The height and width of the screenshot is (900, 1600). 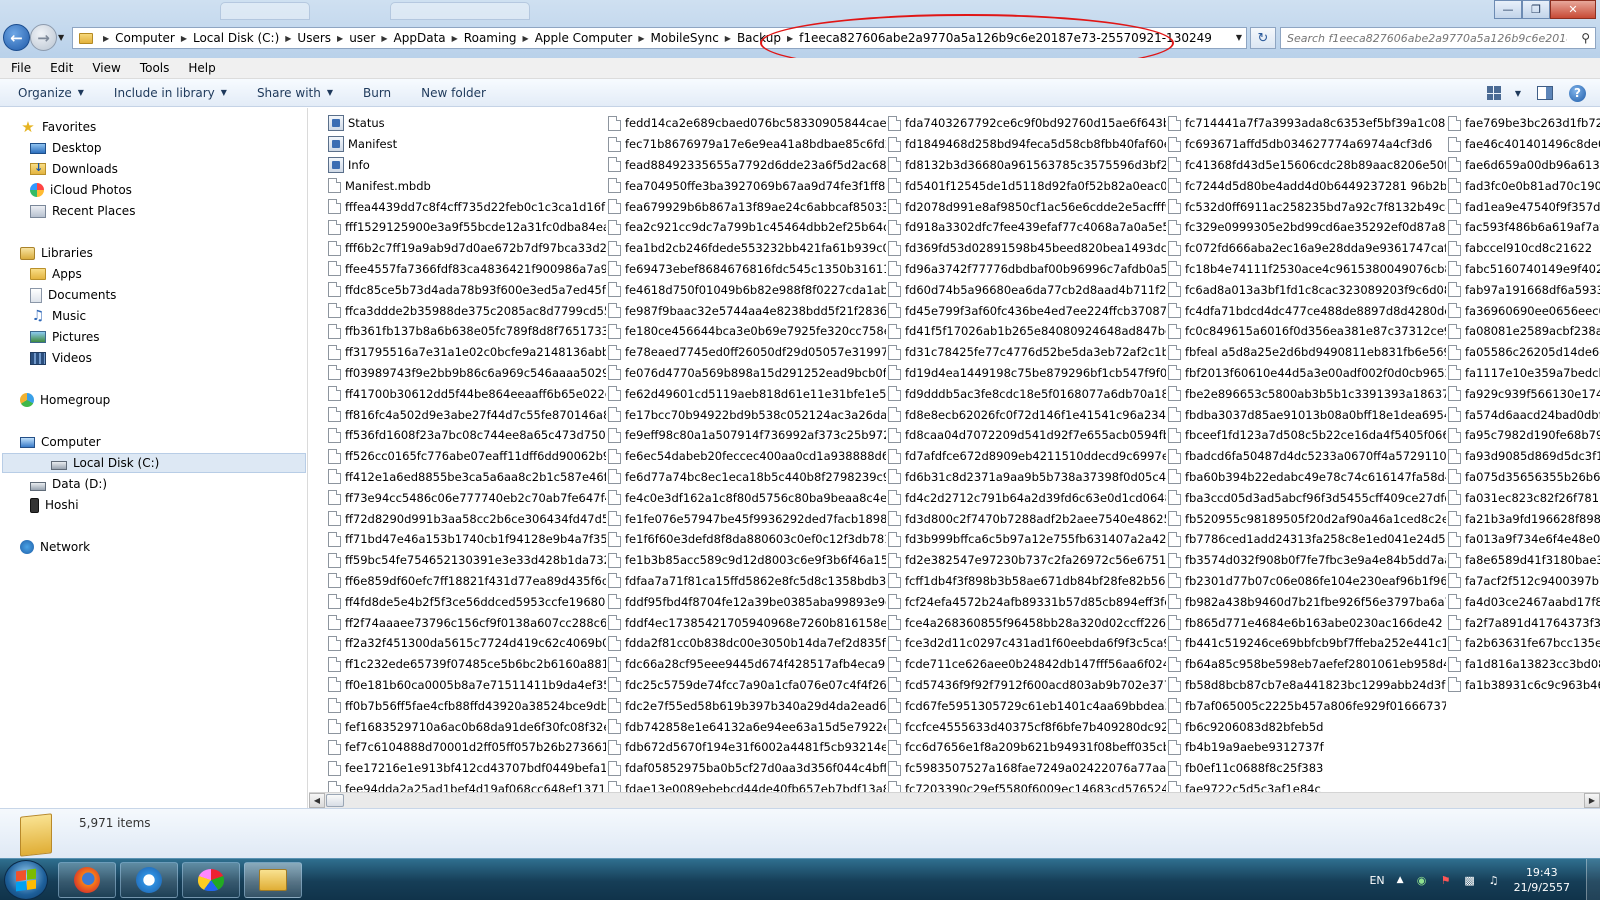 I want to click on file-item: fc18b4e74111f2530ace4c9615380049076cb8c0, so click(x=1306, y=269).